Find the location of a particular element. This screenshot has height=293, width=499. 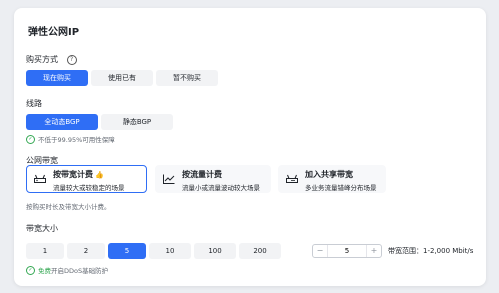

thumbs-up-icon: 👍 is located at coordinates (99, 175).